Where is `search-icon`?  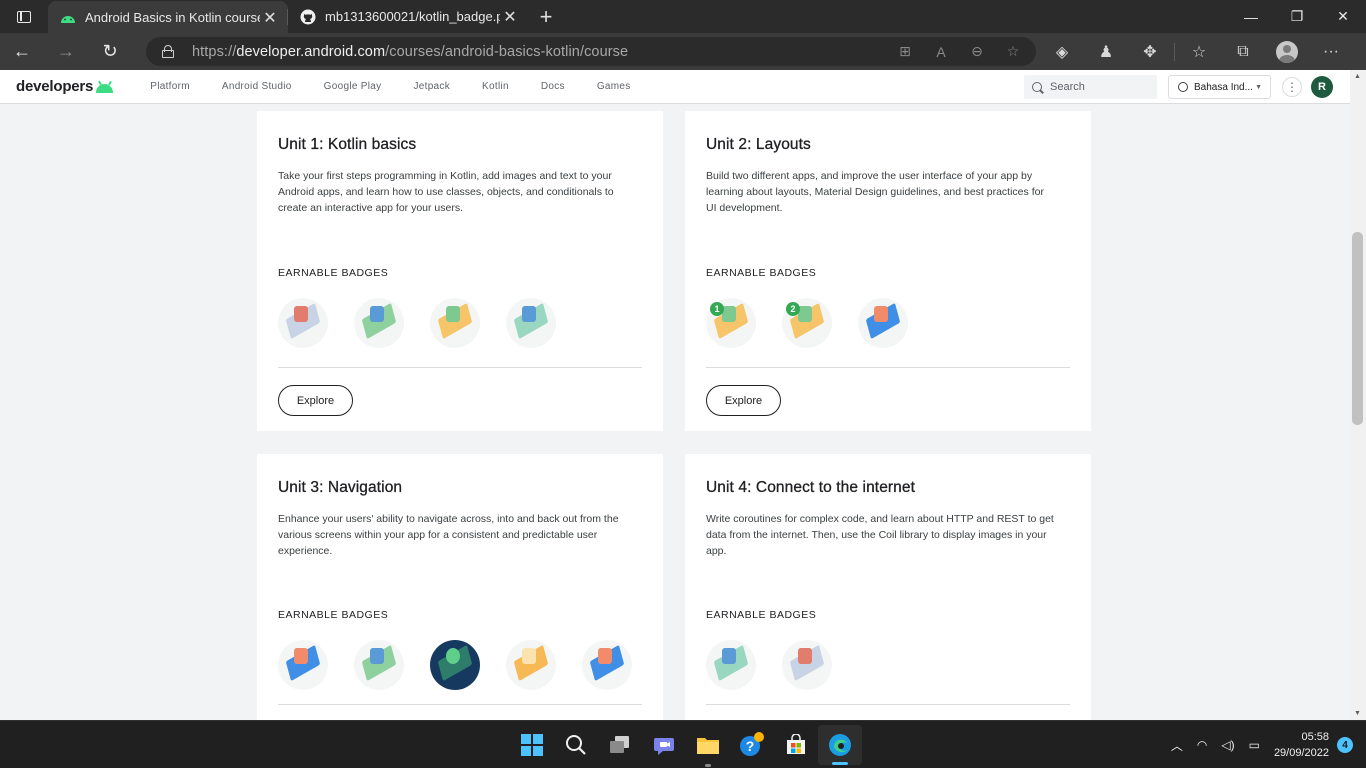 search-icon is located at coordinates (1037, 87).